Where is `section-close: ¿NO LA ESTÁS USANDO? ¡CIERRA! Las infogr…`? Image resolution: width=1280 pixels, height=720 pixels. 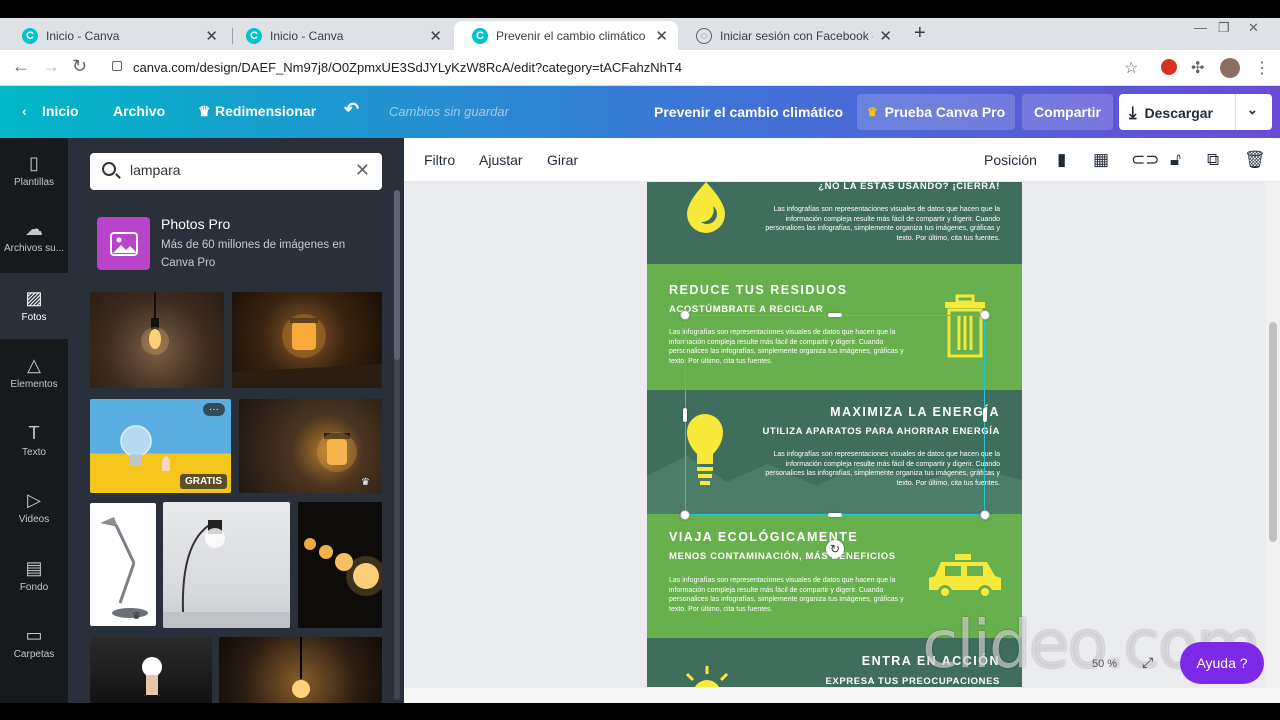
section-close: ¿NO LA ESTÁS USANDO? ¡CIERRA! Las infogr… is located at coordinates (834, 223).